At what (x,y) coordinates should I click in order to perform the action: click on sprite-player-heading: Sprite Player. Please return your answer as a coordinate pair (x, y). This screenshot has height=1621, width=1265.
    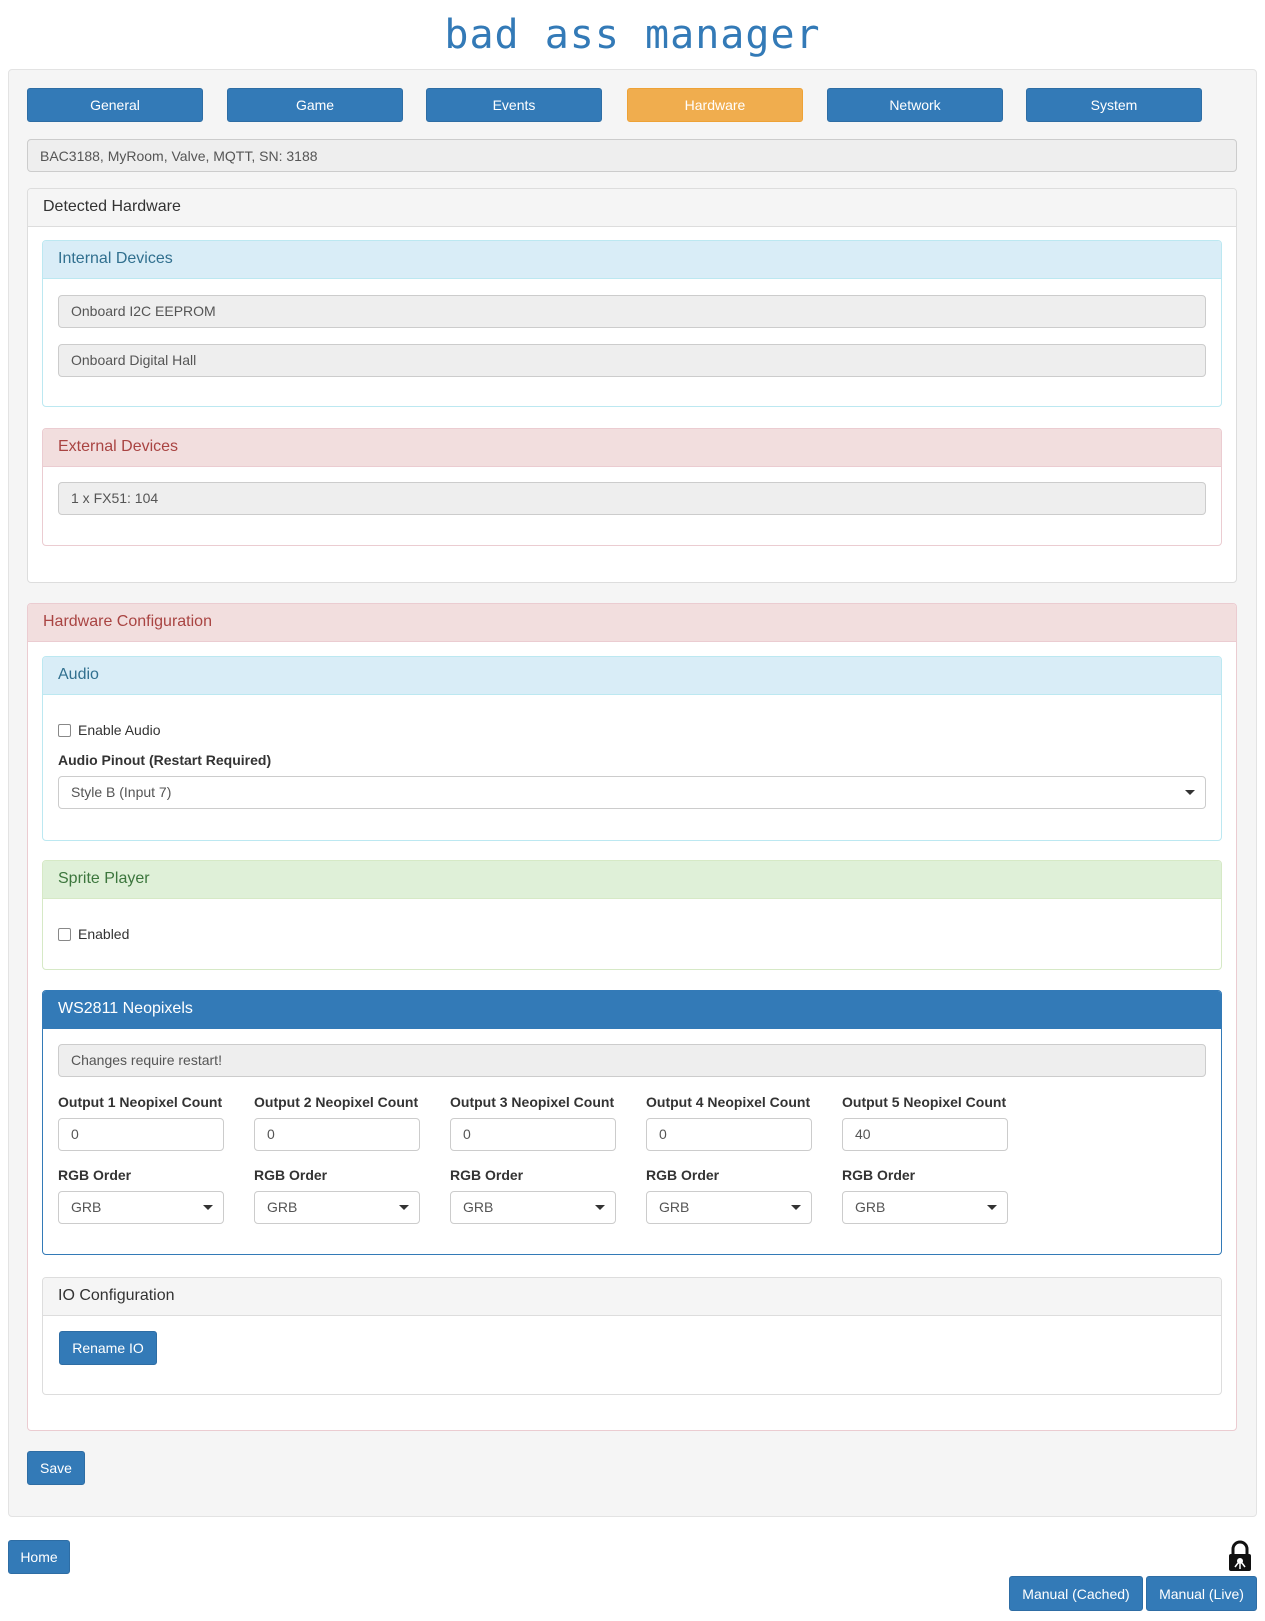
    Looking at the image, I should click on (632, 880).